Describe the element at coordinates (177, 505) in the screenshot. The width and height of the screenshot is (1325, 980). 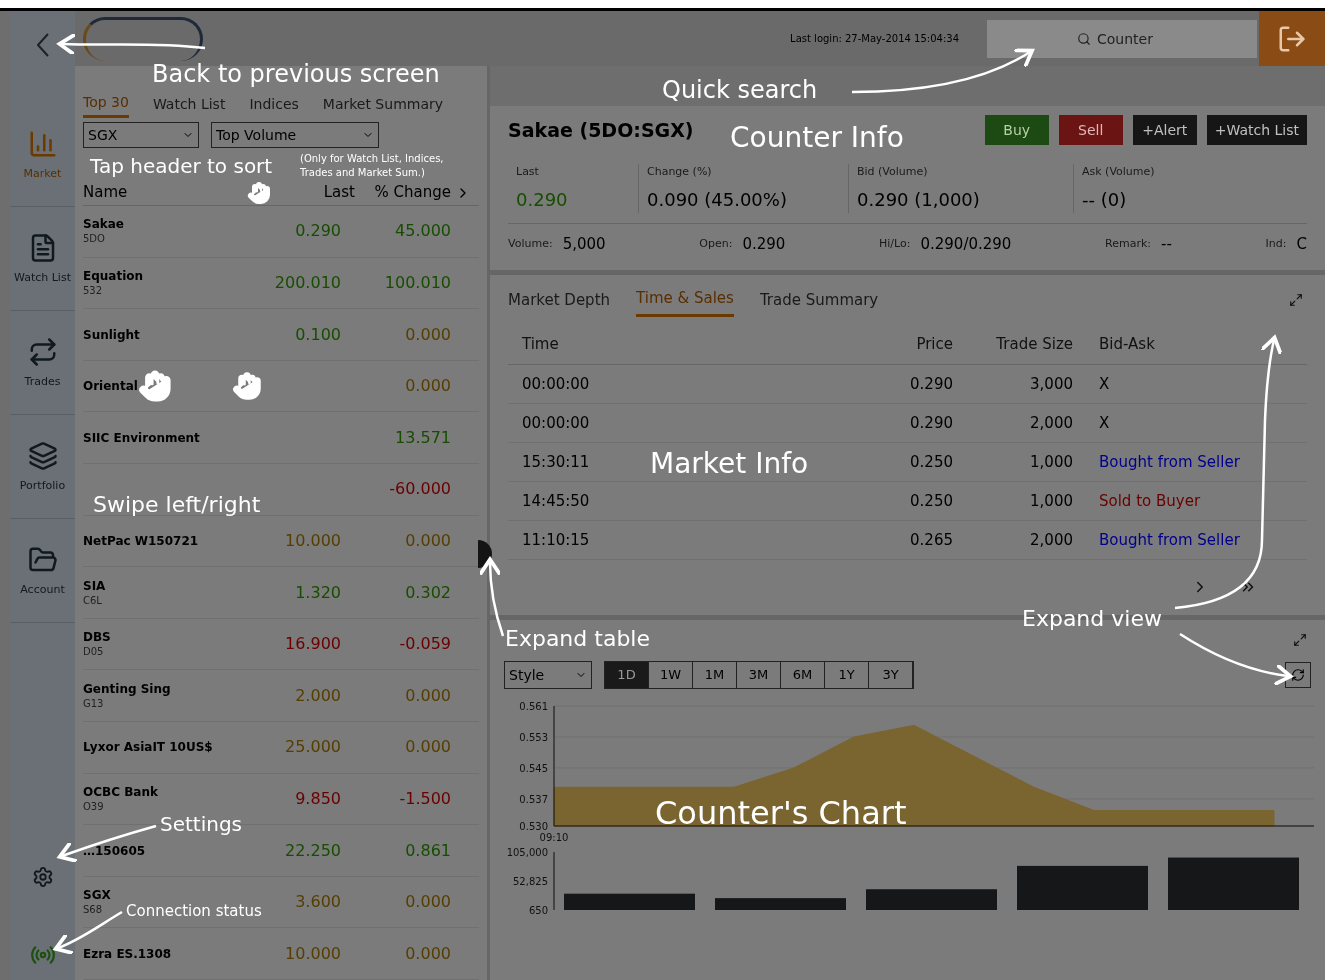
I see `annotation-text: Swipe left/right` at that location.